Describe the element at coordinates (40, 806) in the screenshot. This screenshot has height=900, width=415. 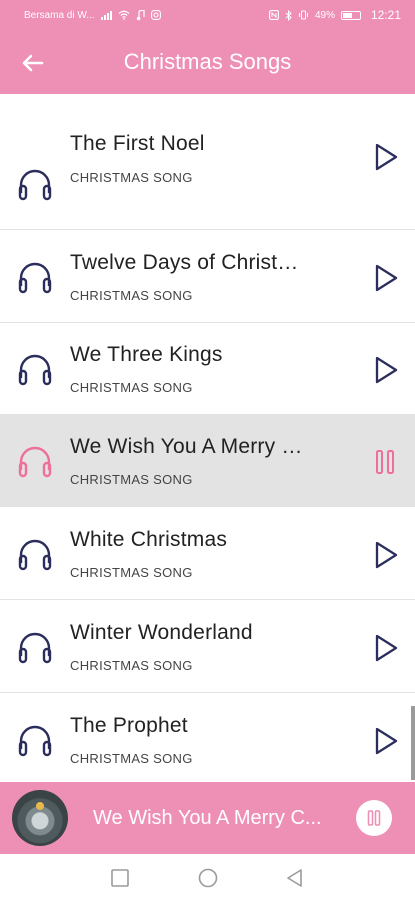
I see `album-art-detail` at that location.